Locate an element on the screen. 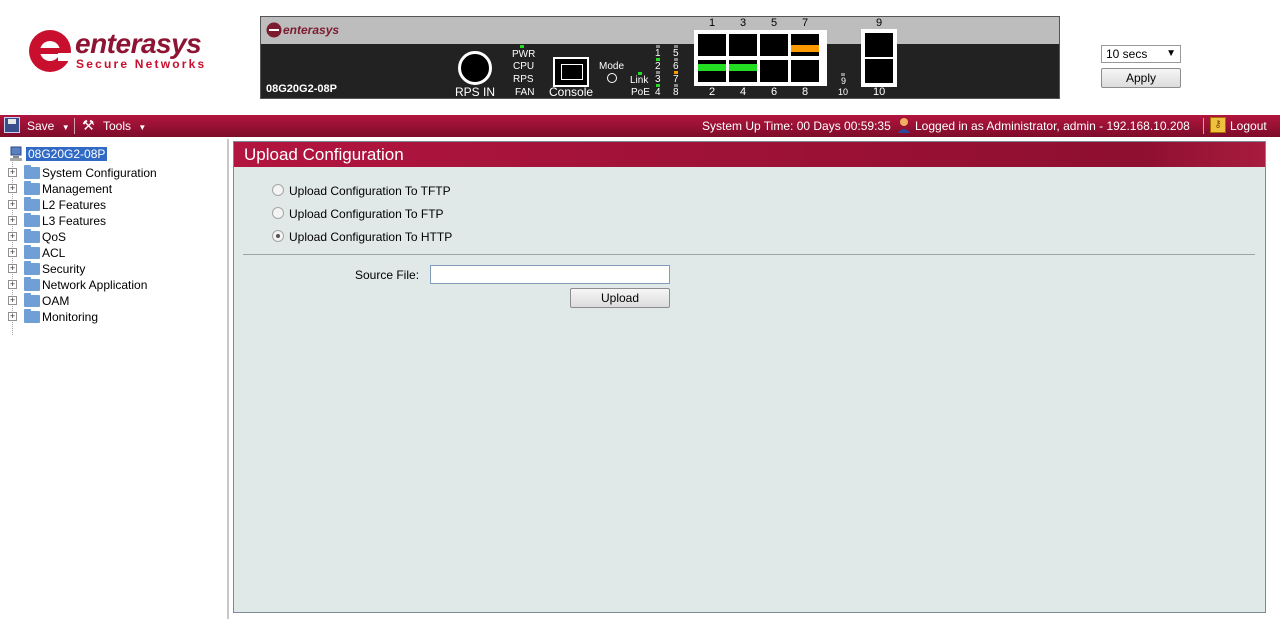 This screenshot has width=1280, height=619. link-label: Link is located at coordinates (639, 80).